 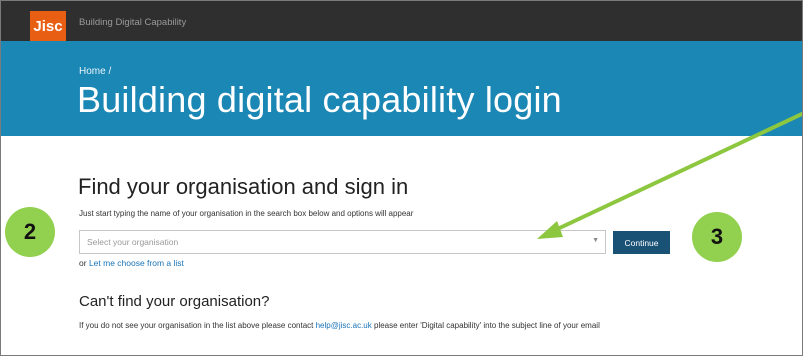 I want to click on annotation-arrow, so click(x=669, y=175).